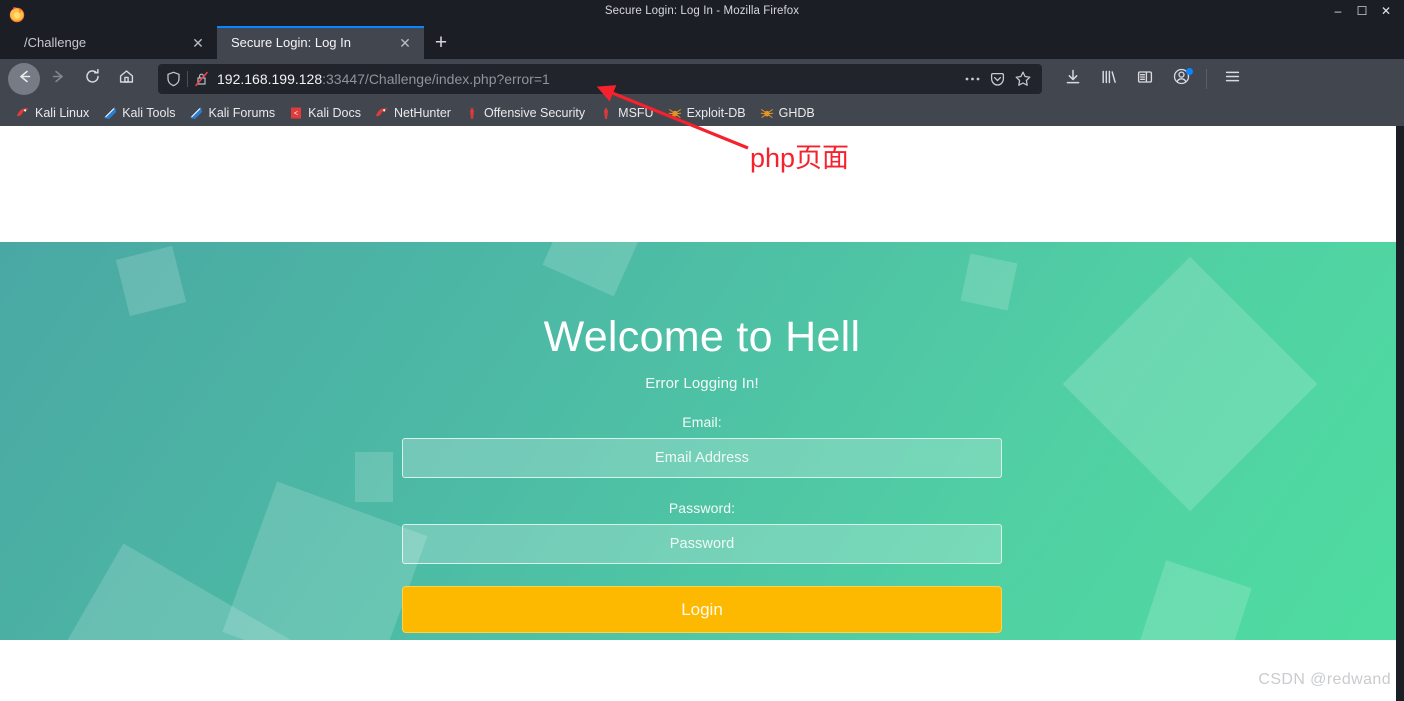 This screenshot has height=701, width=1404. Describe the element at coordinates (716, 112) in the screenshot. I see `bookmark-label: Exploit-DB` at that location.